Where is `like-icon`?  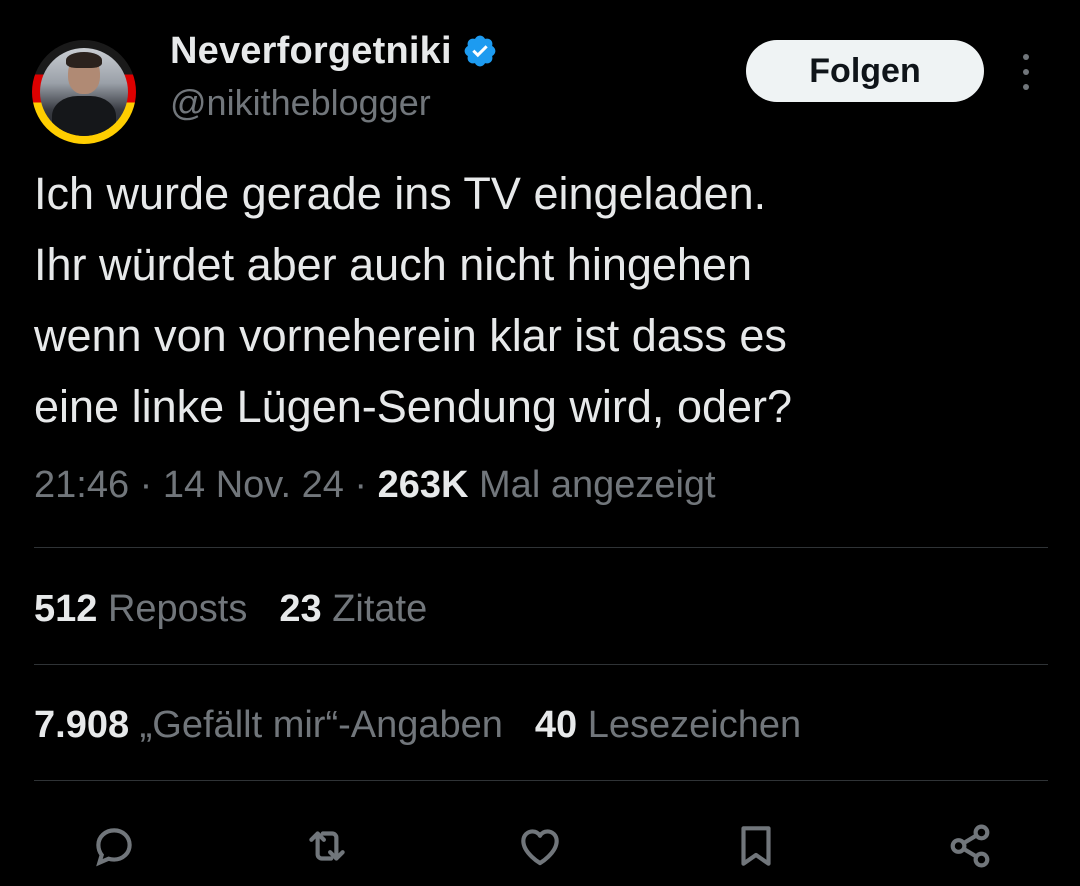 like-icon is located at coordinates (540, 847).